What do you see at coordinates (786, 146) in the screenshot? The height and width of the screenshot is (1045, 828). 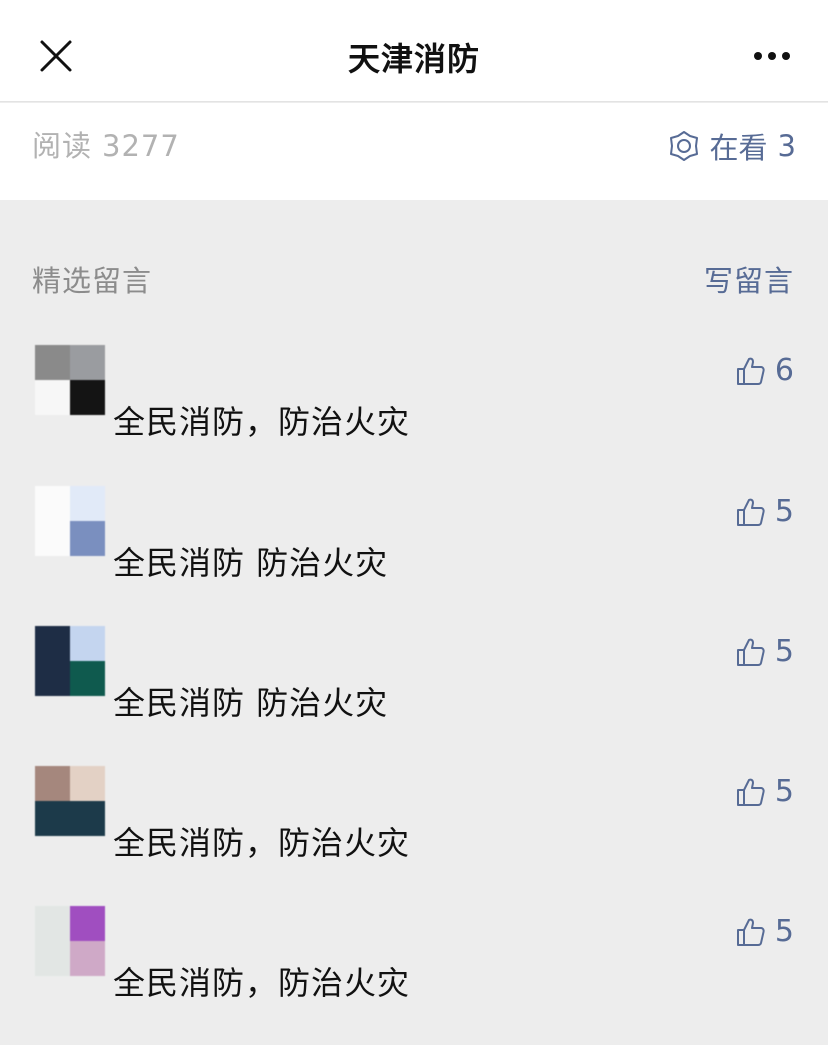 I see `watching-count: 3` at bounding box center [786, 146].